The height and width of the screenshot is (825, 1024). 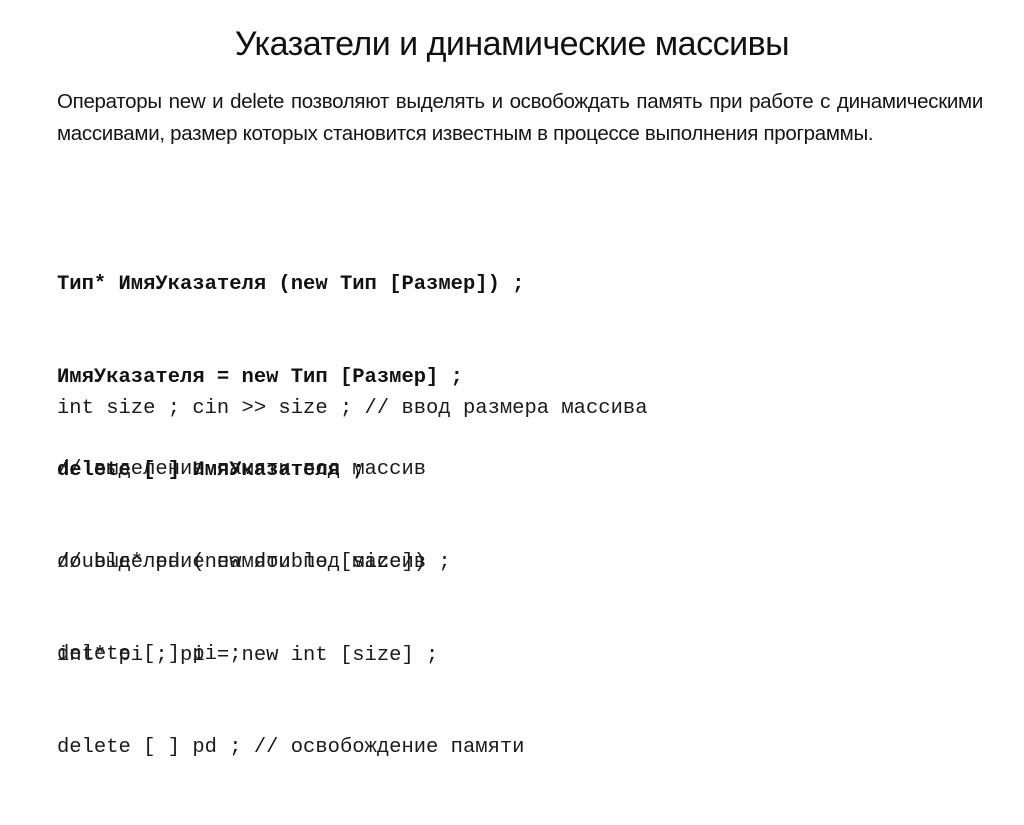 I want to click on code-line: delete [ ] pd ; // освобождение памяти, so click(x=291, y=747).